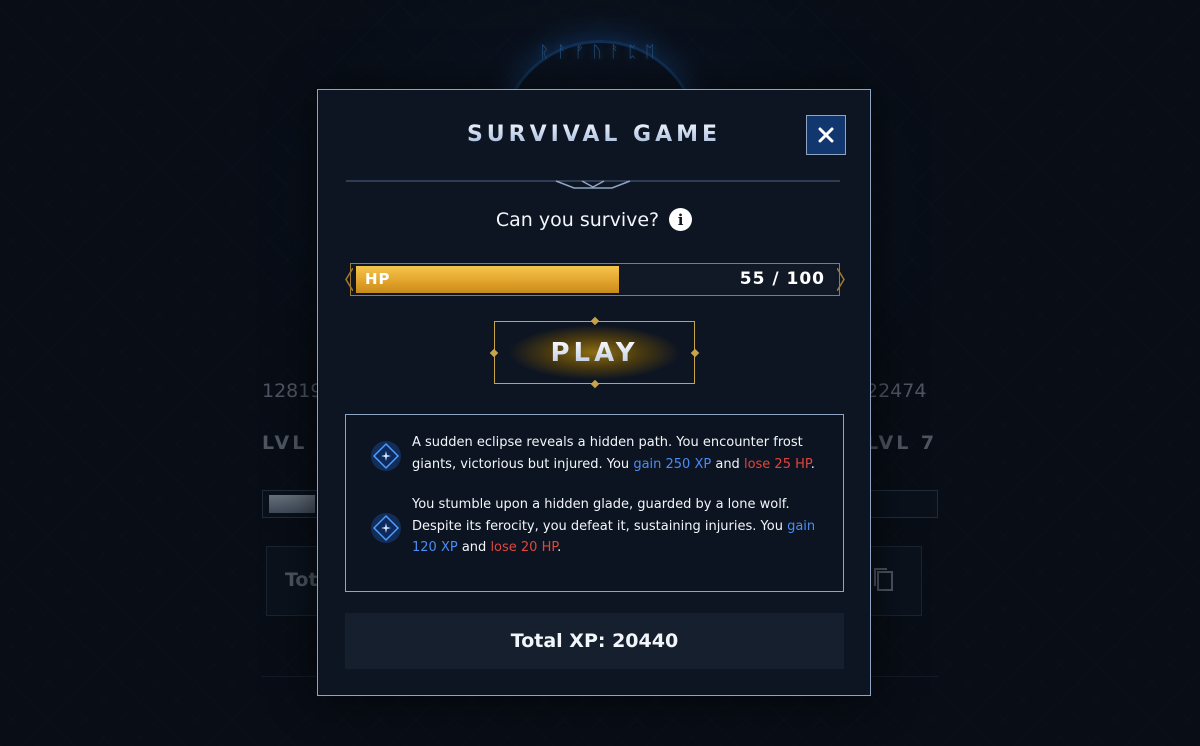  I want to click on subtitle-row: Can you survive? i, so click(594, 219).